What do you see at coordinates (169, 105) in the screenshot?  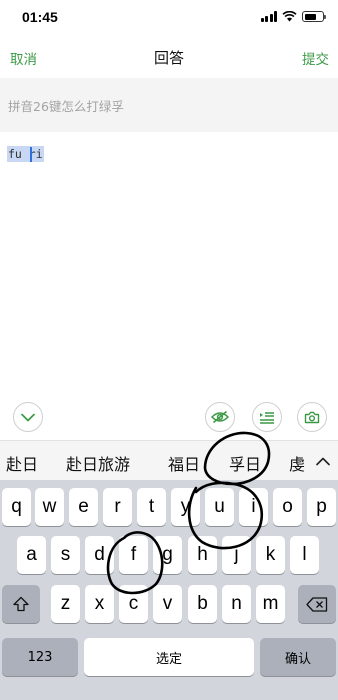 I see `question-area: 拼音26键怎么打绿孚` at bounding box center [169, 105].